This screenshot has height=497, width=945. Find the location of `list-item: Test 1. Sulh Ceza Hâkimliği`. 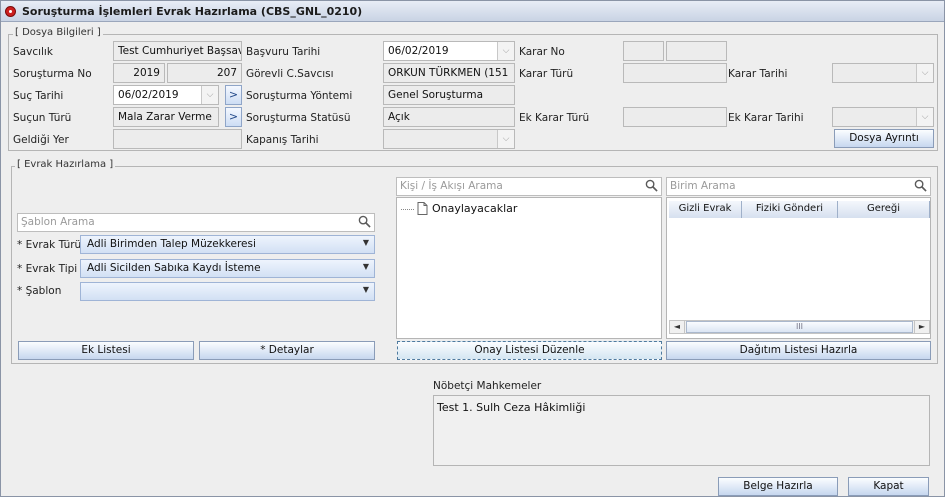

list-item: Test 1. Sulh Ceza Hâkimliği is located at coordinates (511, 407).